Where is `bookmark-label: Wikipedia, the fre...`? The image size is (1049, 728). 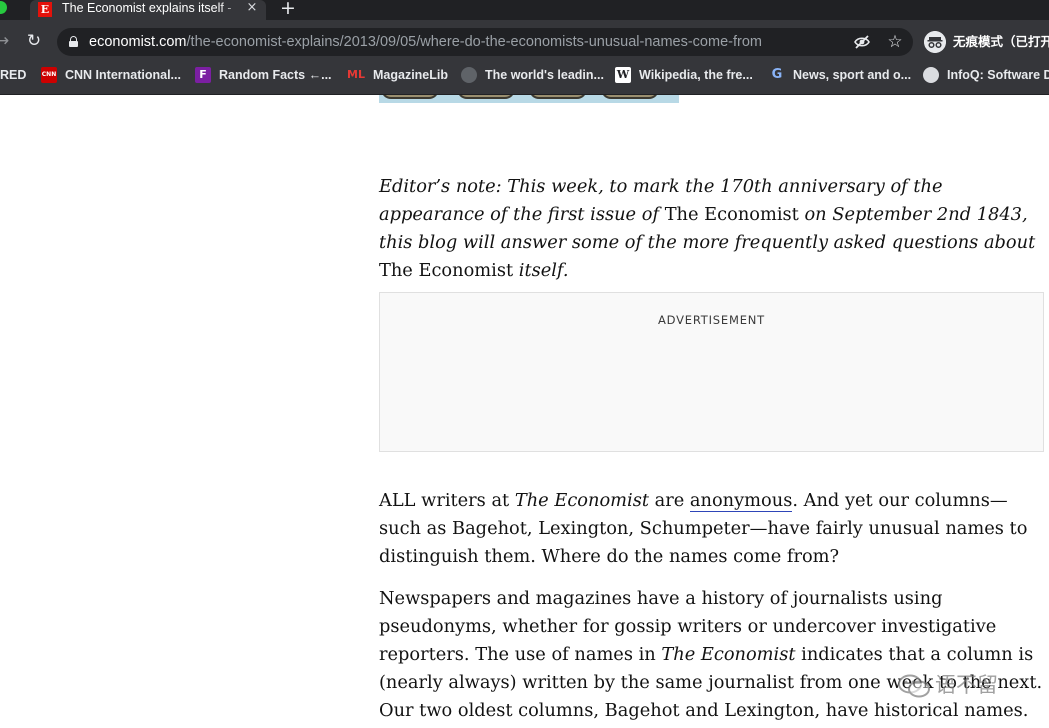
bookmark-label: Wikipedia, the fre... is located at coordinates (696, 75).